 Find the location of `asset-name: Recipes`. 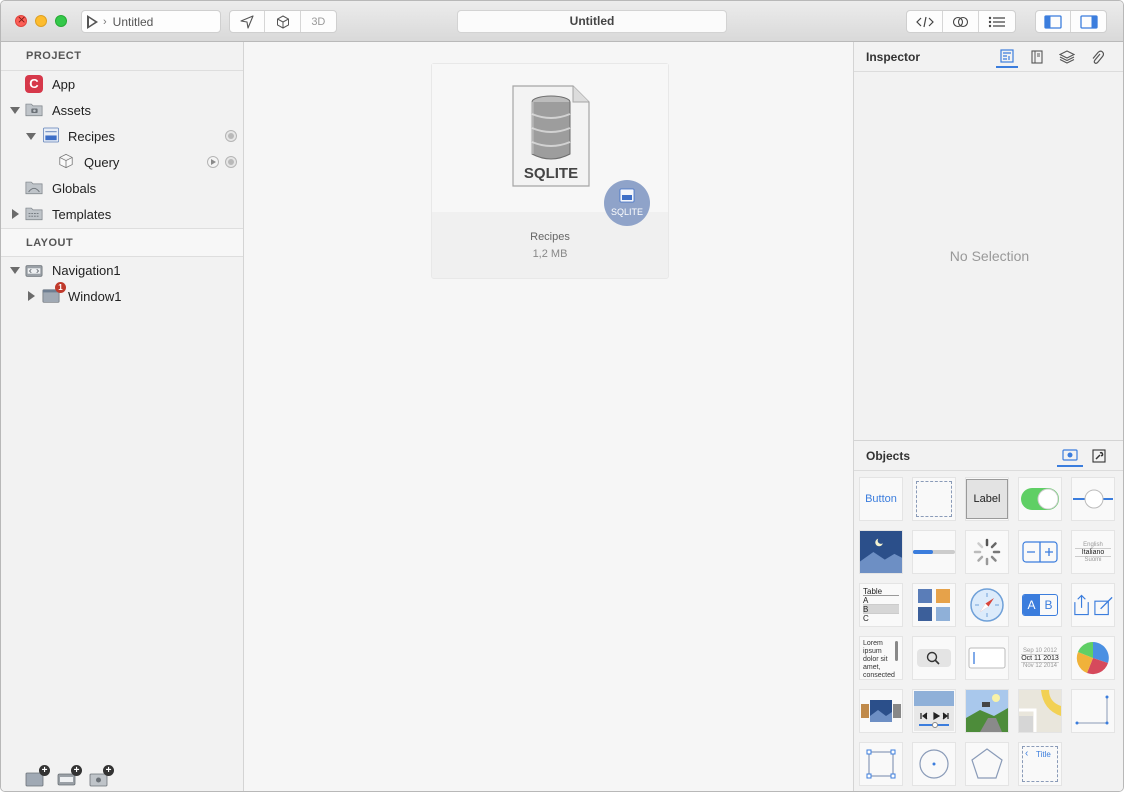

asset-name: Recipes is located at coordinates (550, 237).